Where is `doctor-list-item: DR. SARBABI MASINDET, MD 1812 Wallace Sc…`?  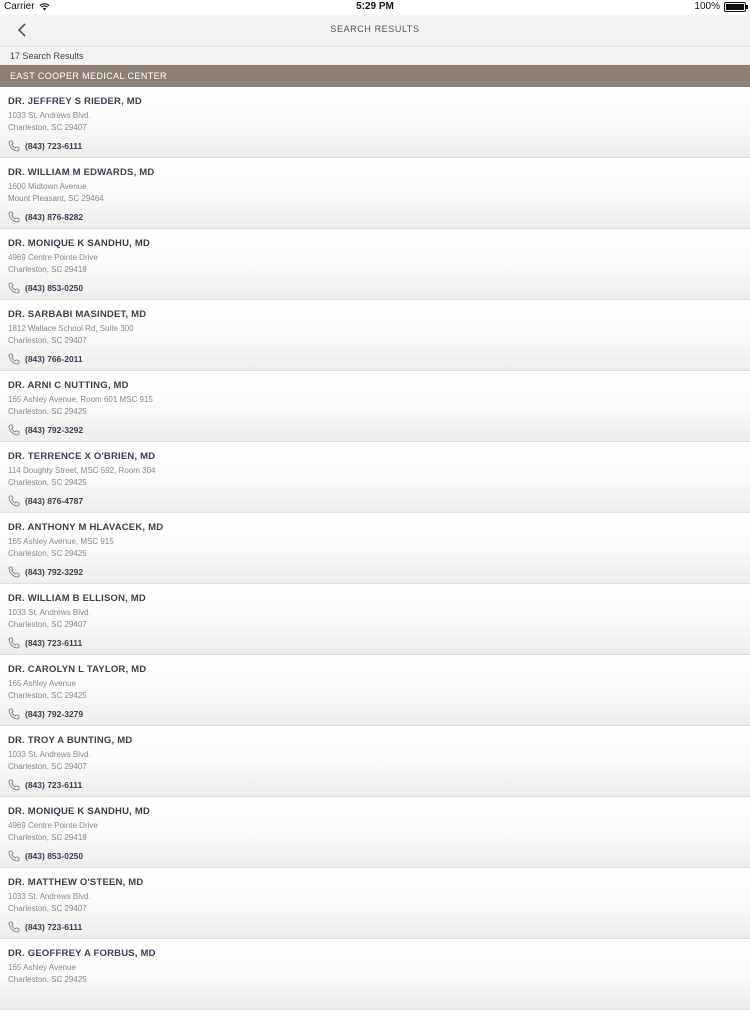
doctor-list-item: DR. SARBABI MASINDET, MD 1812 Wallace Sc… is located at coordinates (375, 335).